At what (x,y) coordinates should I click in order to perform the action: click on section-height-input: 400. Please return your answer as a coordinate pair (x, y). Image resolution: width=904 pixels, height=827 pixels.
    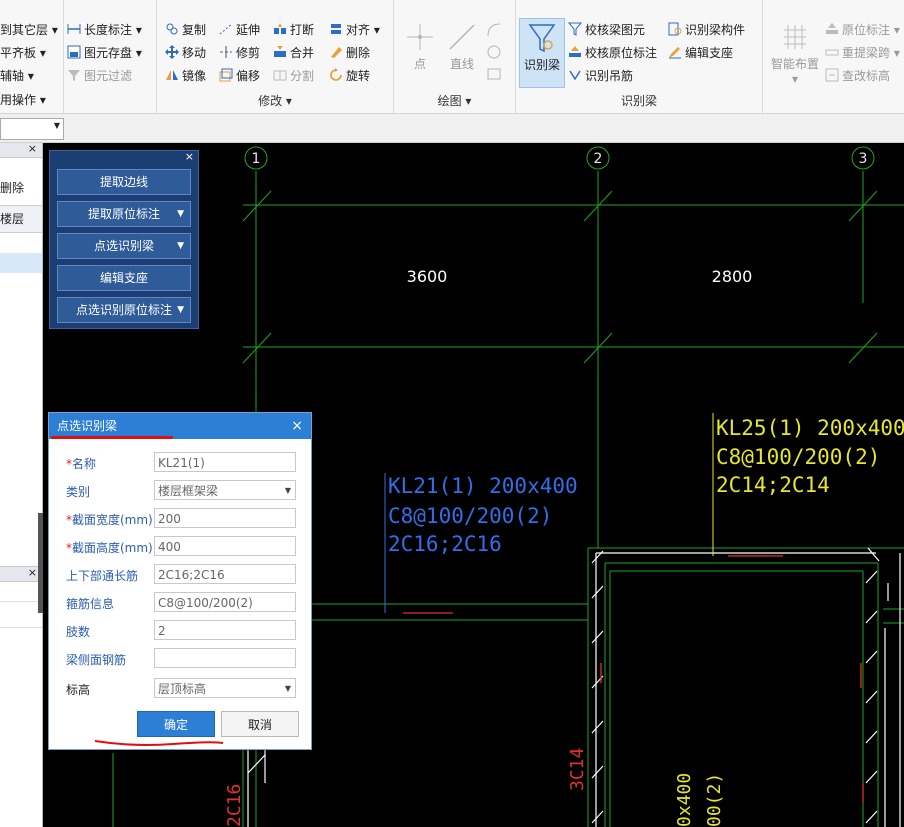
    Looking at the image, I should click on (225, 546).